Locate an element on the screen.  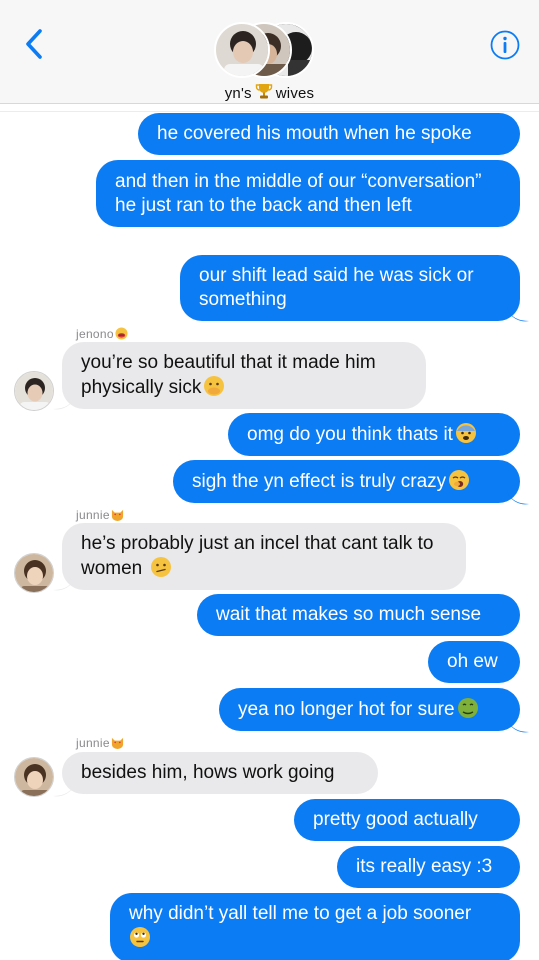
outgoing-message: pretty good actually is located at coordinates (407, 820).